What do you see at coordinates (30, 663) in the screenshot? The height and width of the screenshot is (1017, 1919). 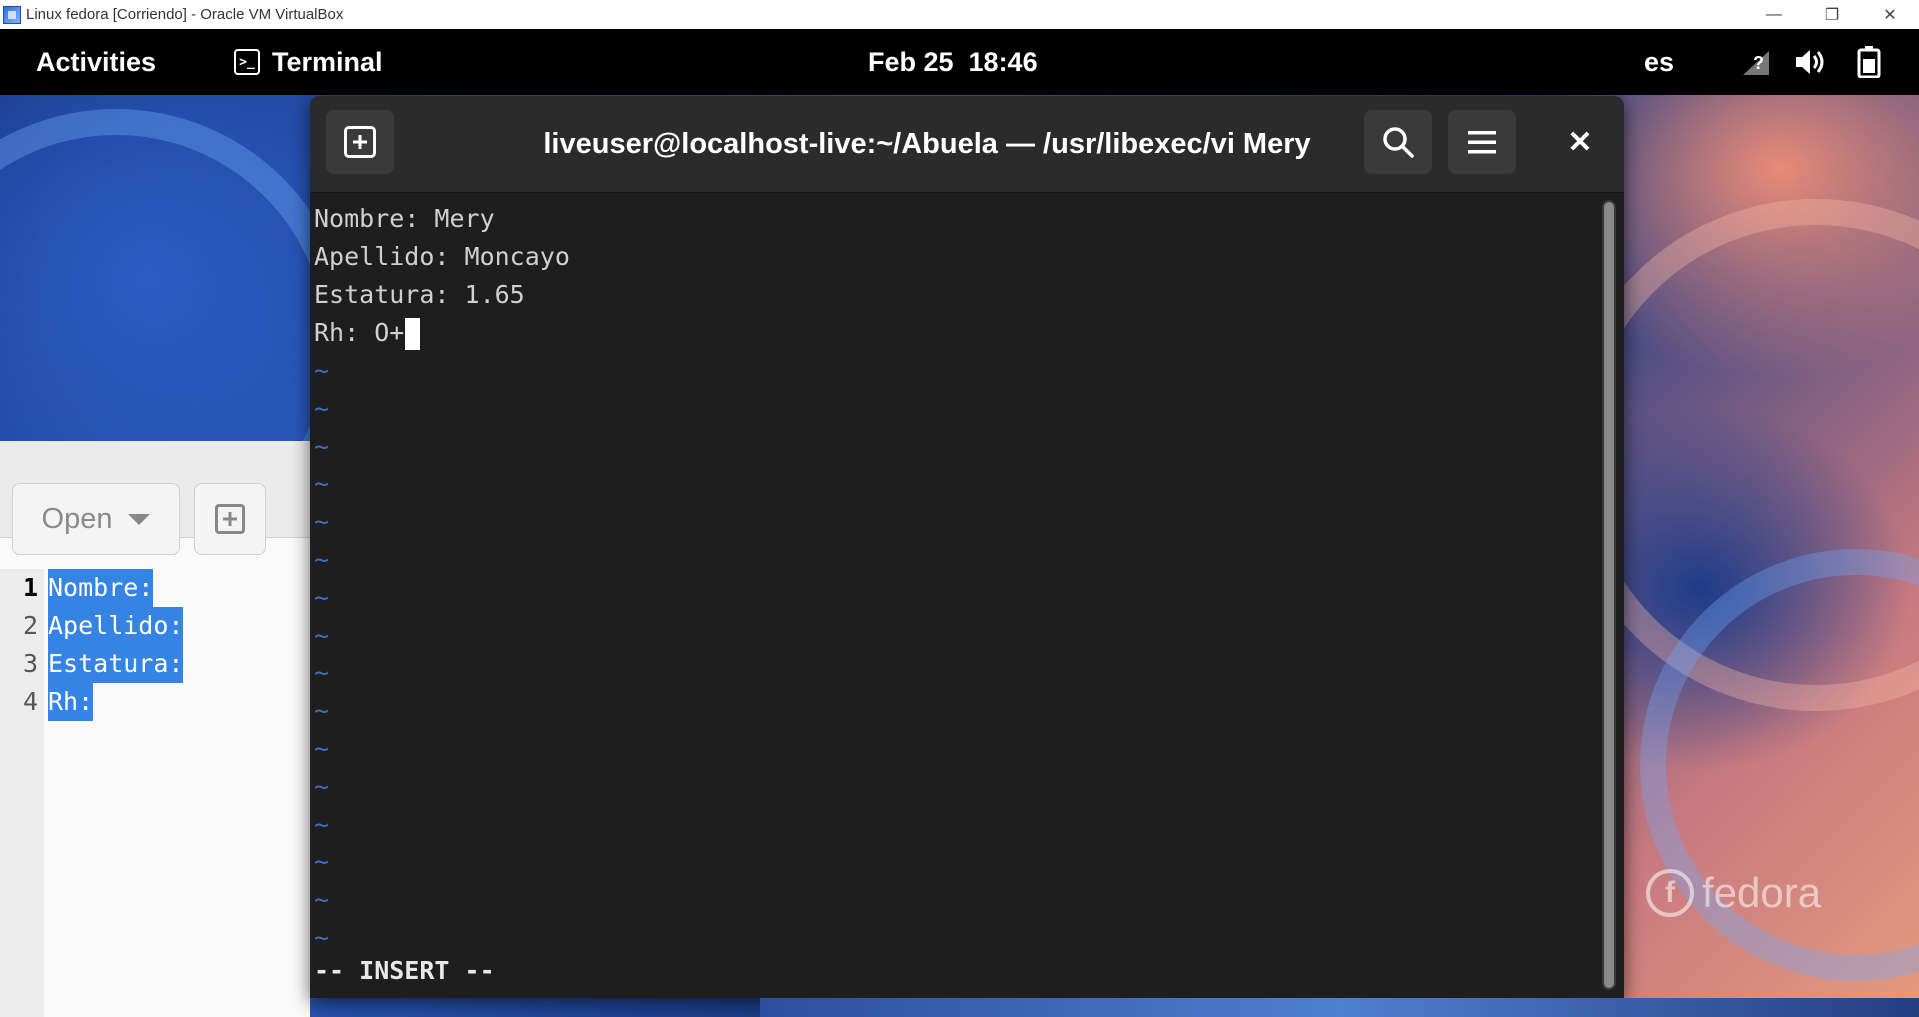 I see `line-number: 3` at bounding box center [30, 663].